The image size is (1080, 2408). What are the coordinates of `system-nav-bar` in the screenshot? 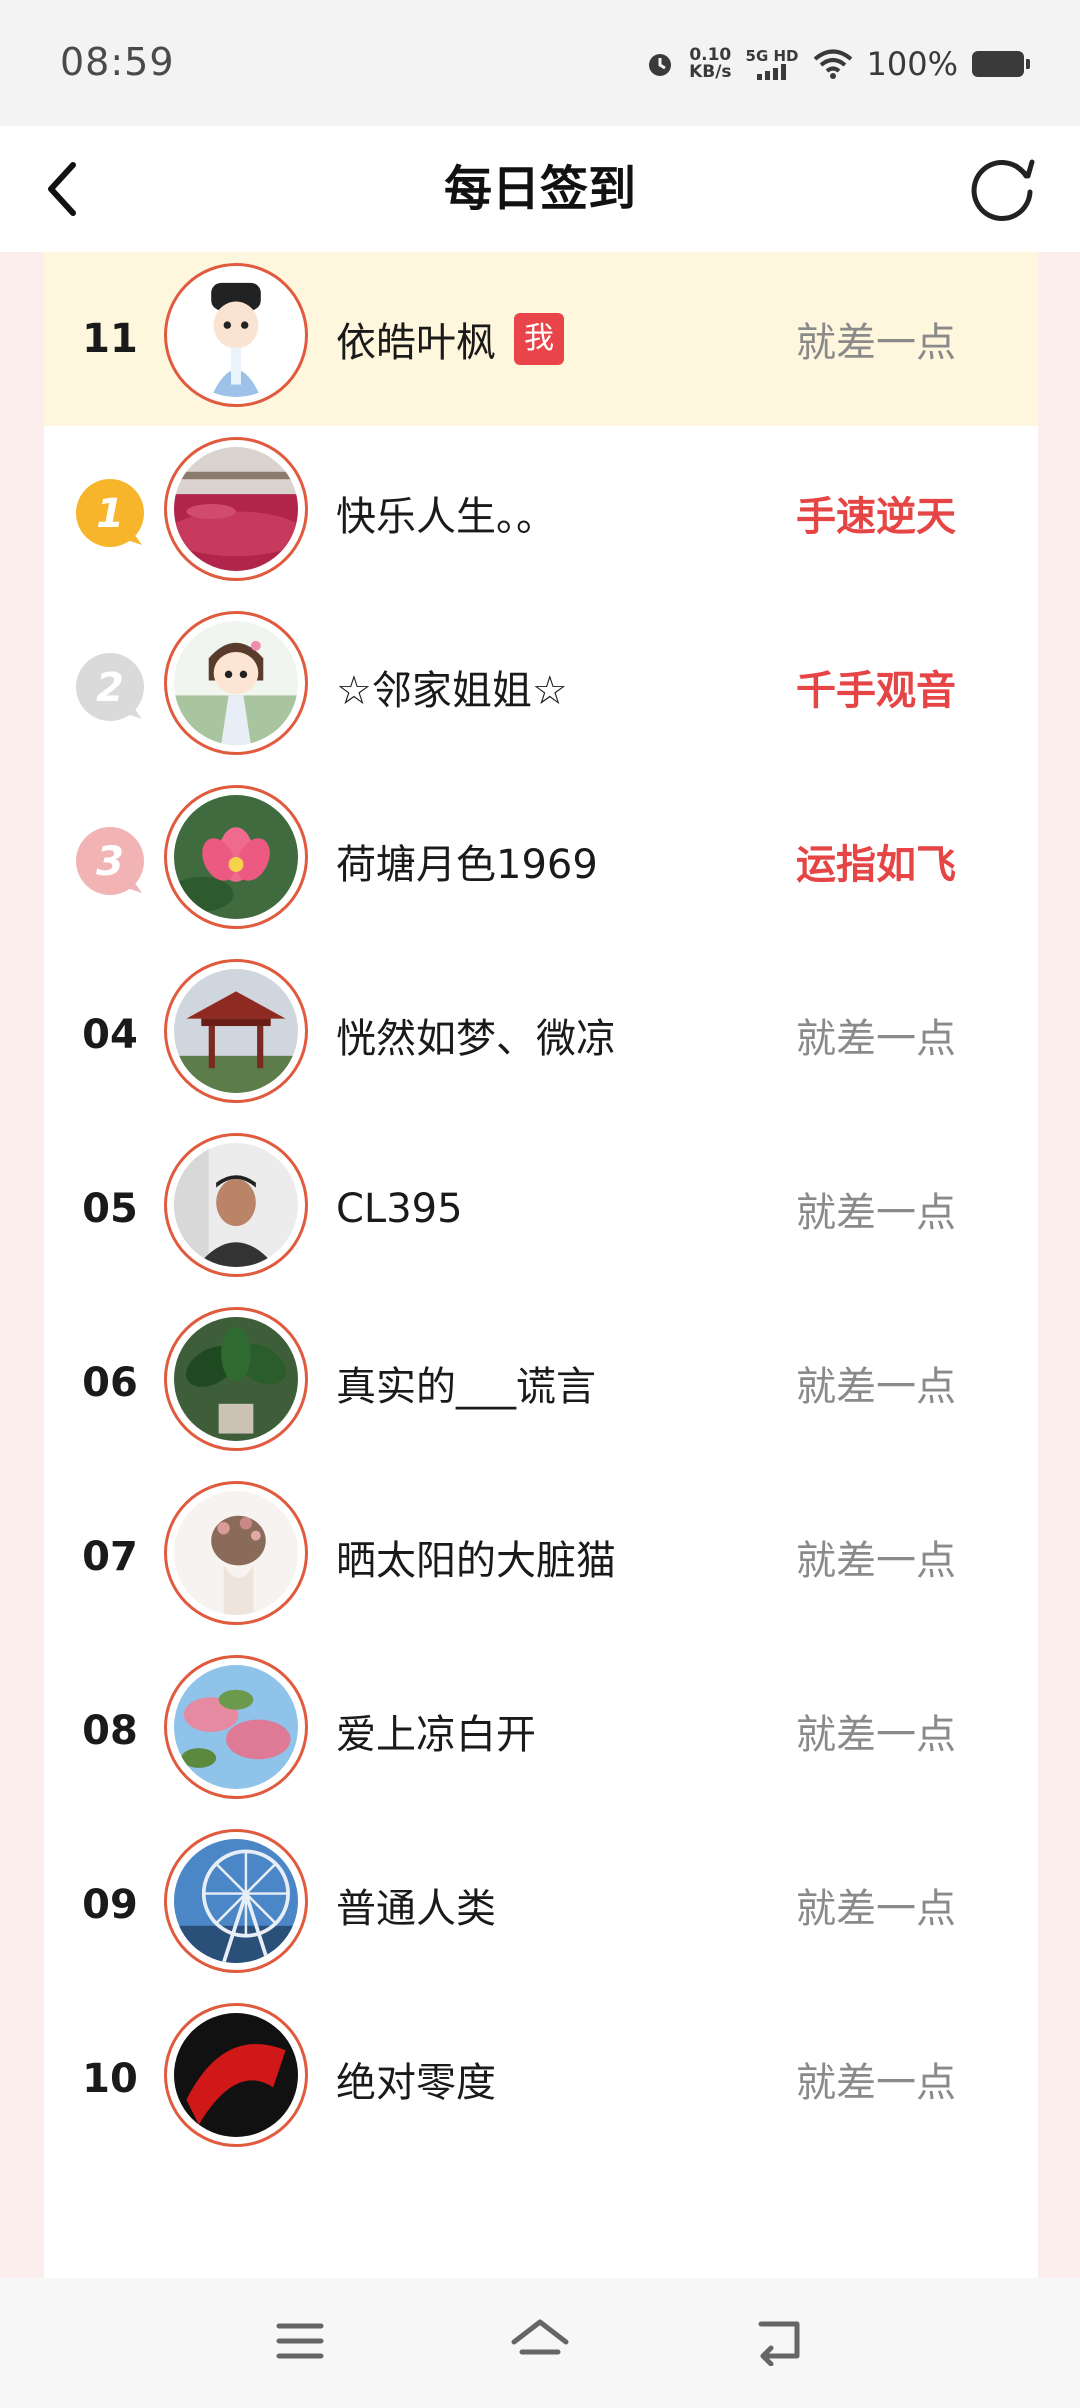 It's located at (540, 2343).